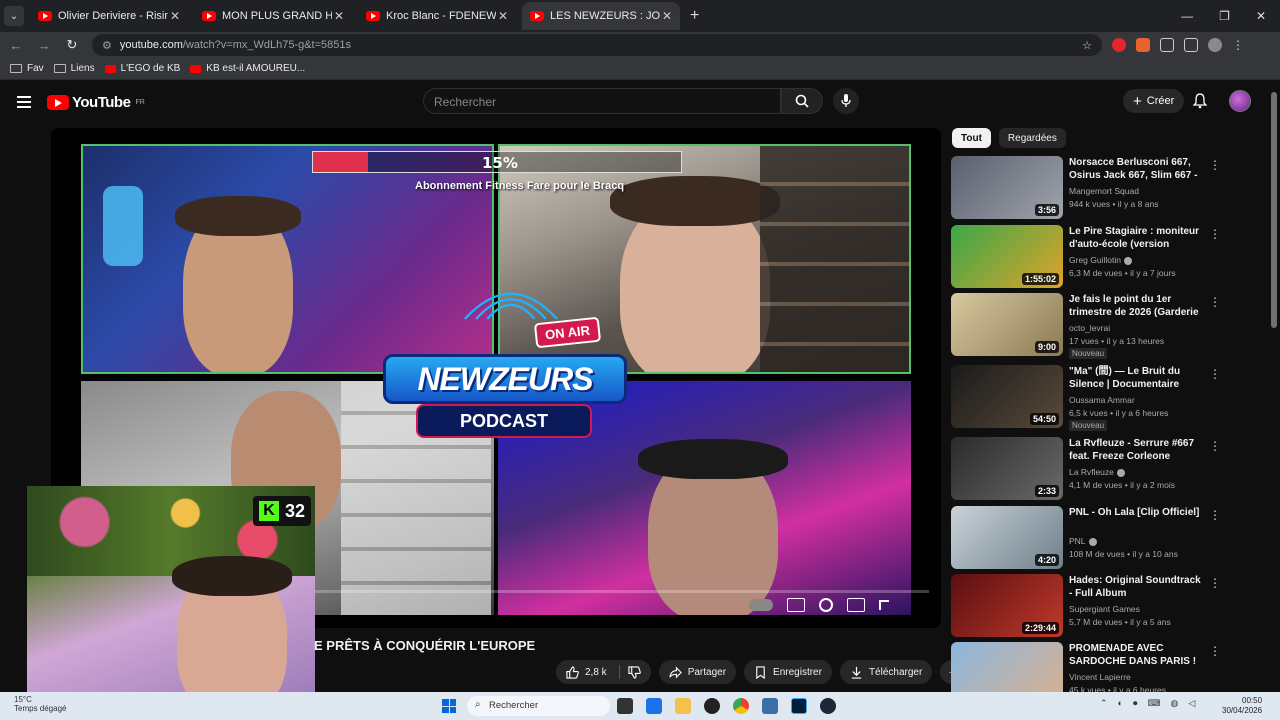  I want to click on tray-volume-icon: ◁, so click(1191, 703).